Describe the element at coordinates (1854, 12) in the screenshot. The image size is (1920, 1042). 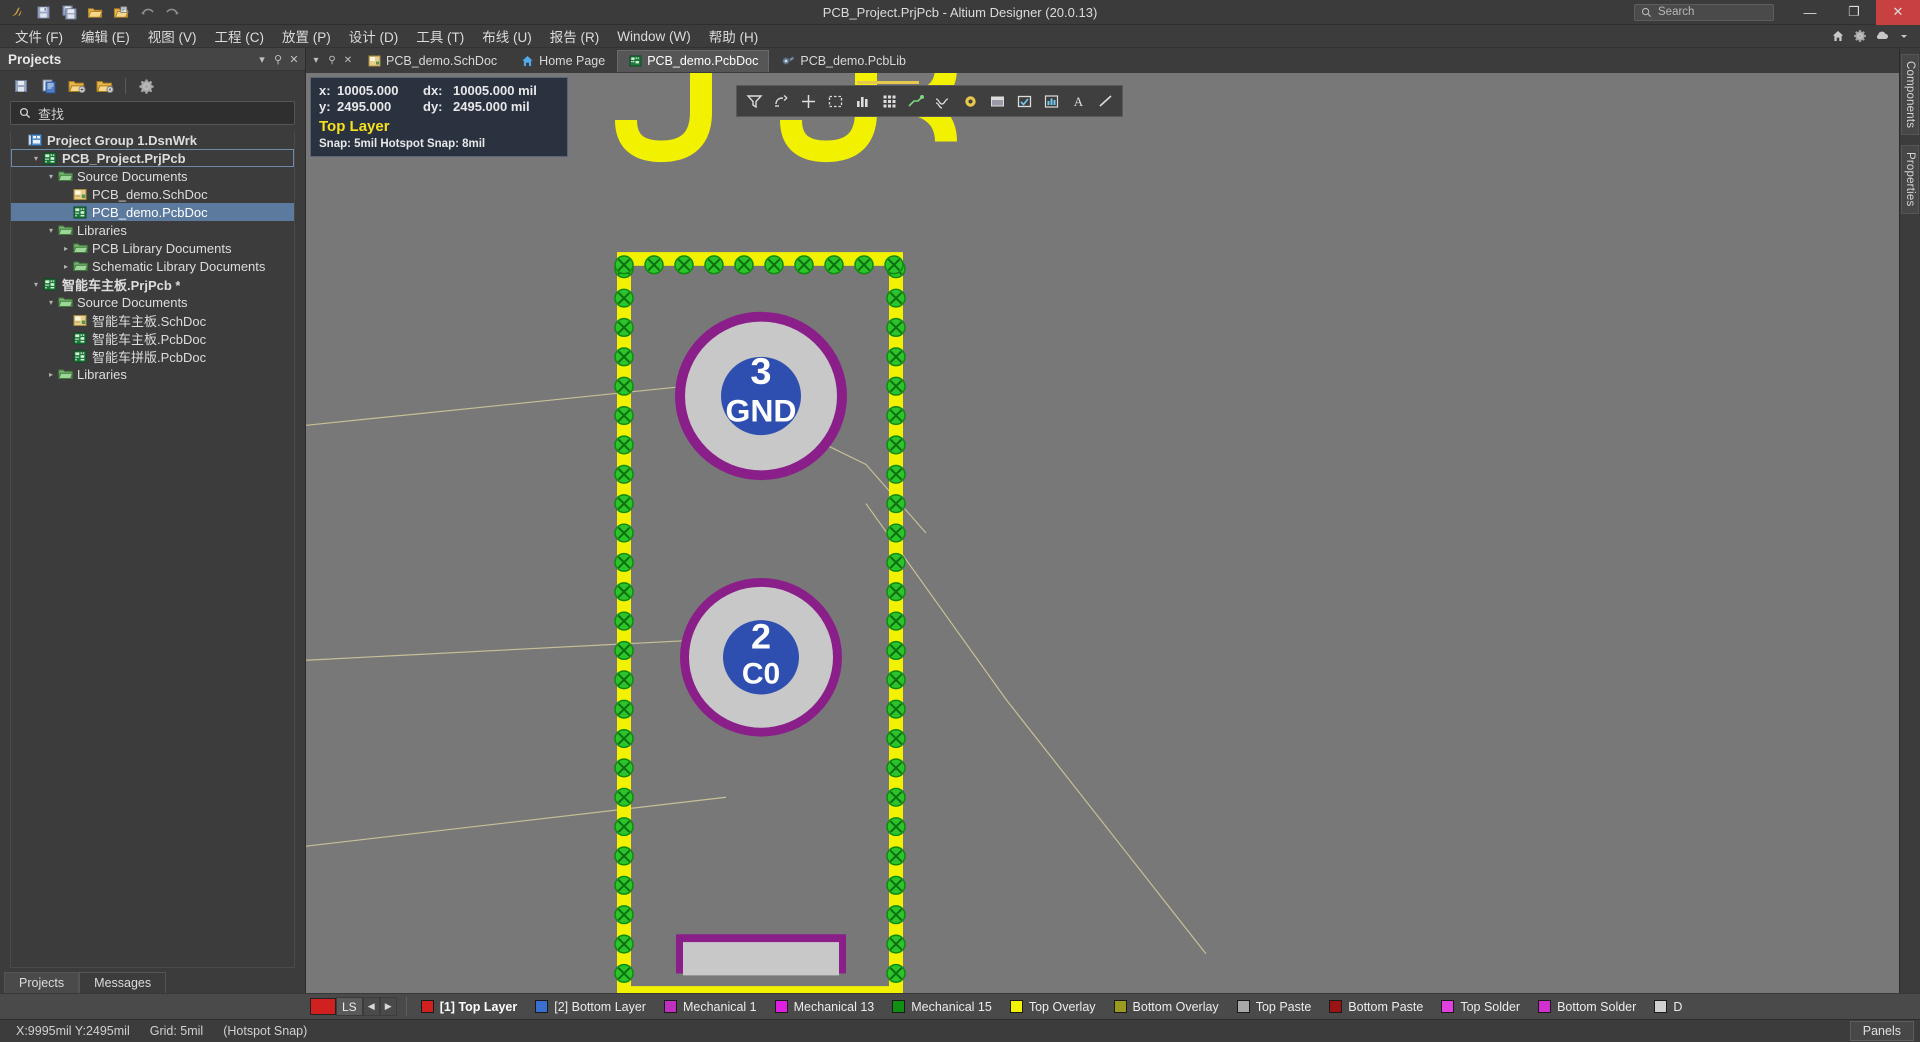
I see `maximize-button: ❐` at that location.